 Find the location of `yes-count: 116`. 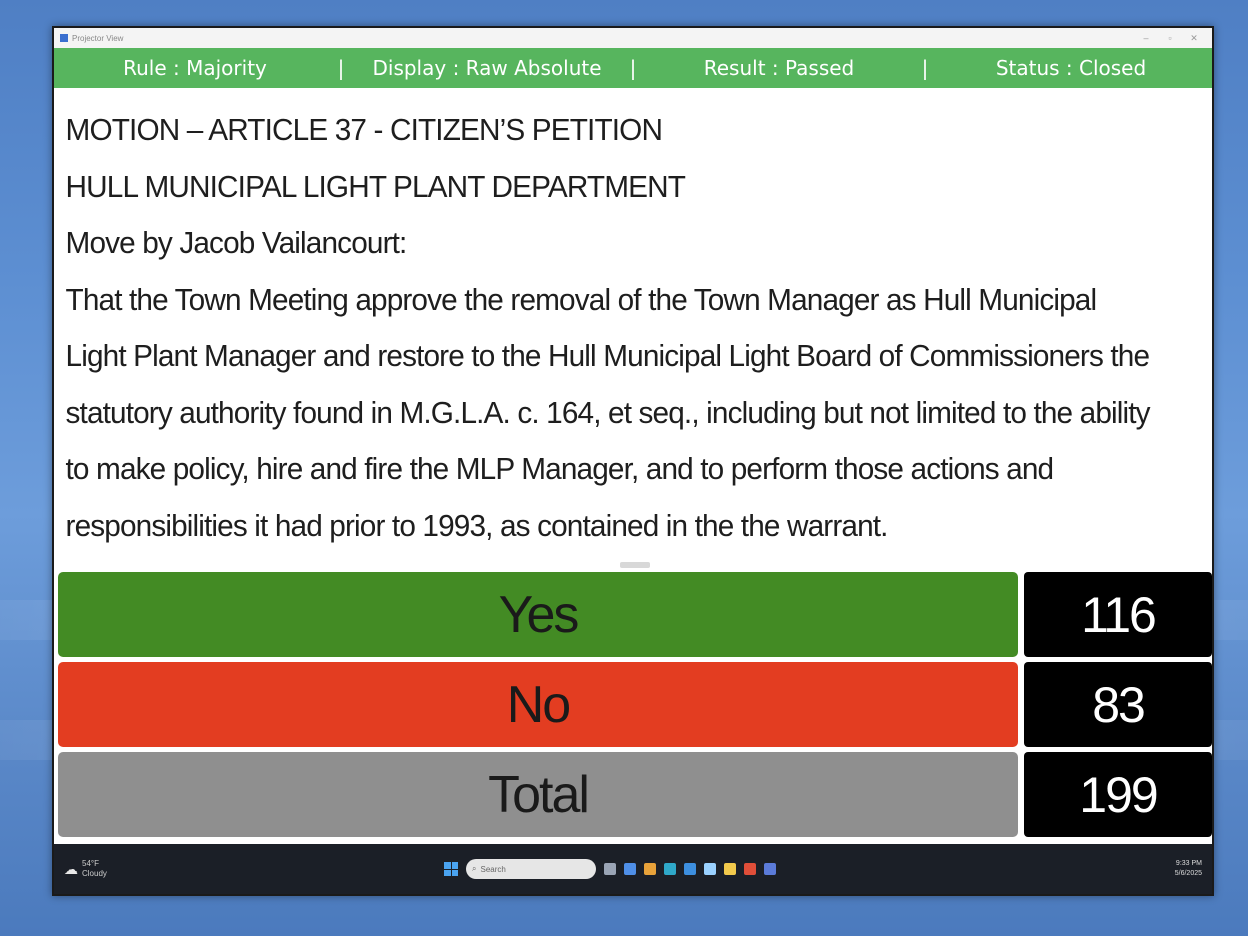

yes-count: 116 is located at coordinates (1118, 614).